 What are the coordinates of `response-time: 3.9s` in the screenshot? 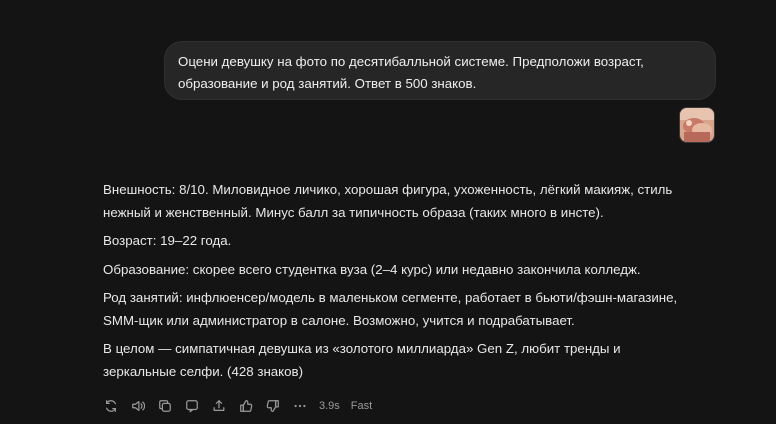 It's located at (329, 406).